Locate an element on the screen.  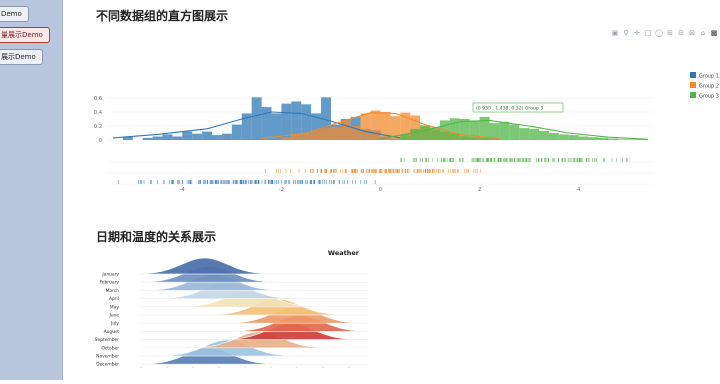
ridge-month-label: July is located at coordinates (114, 324).